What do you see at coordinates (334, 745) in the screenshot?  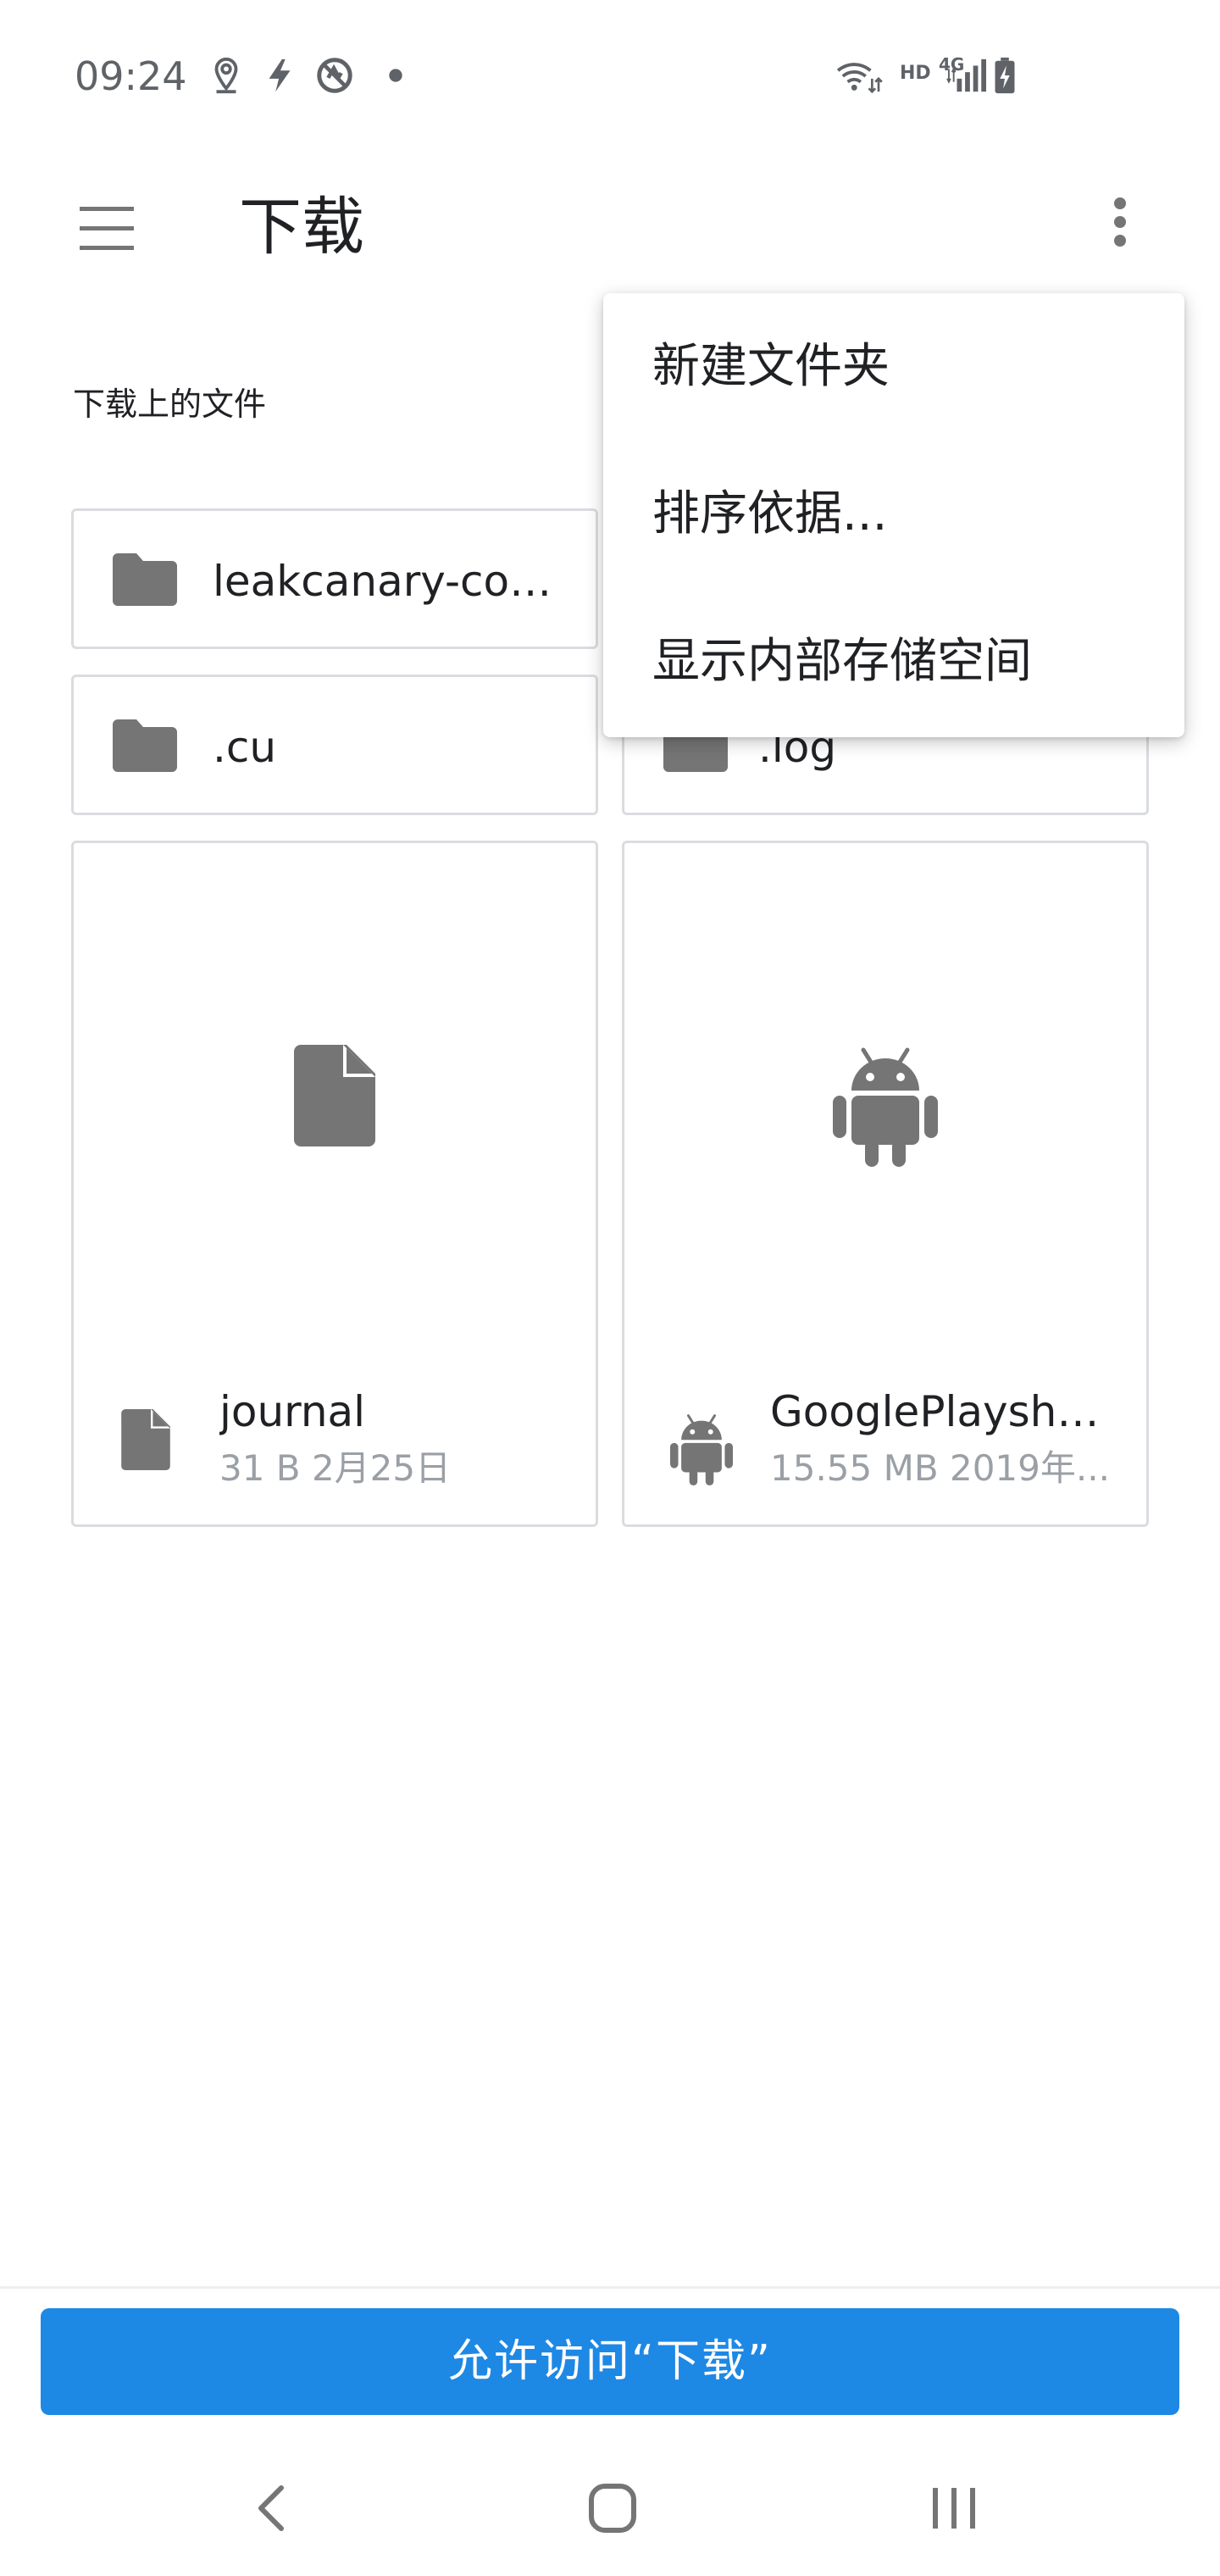 I see `folder-item: .cu` at bounding box center [334, 745].